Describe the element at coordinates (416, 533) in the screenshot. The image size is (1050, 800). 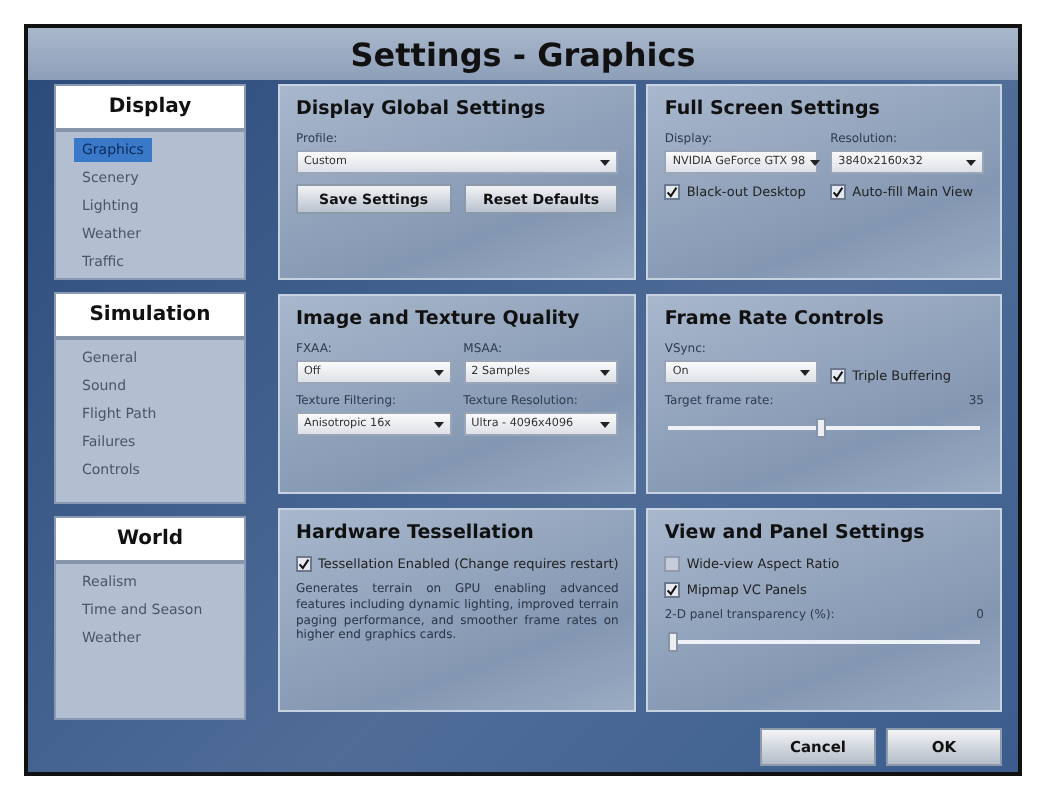
I see `panel-title: Hardware Tessellation` at that location.